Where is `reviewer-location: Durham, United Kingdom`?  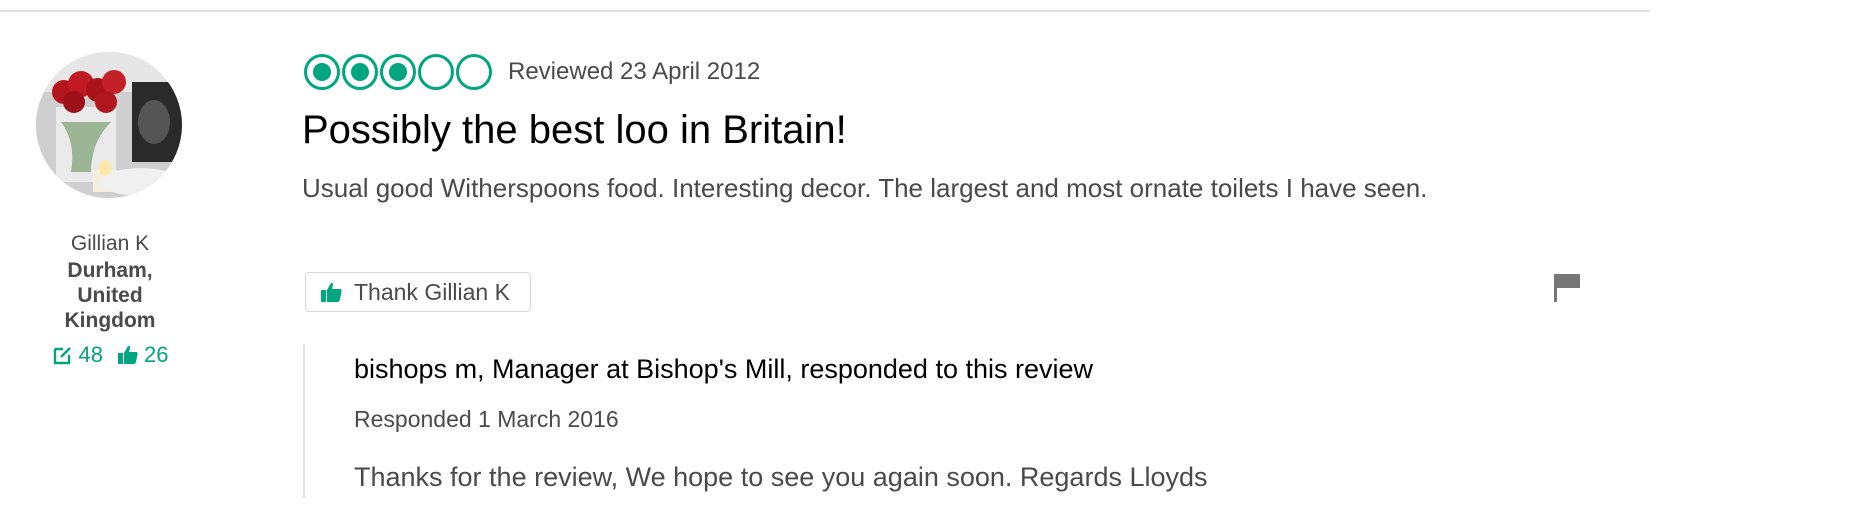
reviewer-location: Durham, United Kingdom is located at coordinates (110, 295).